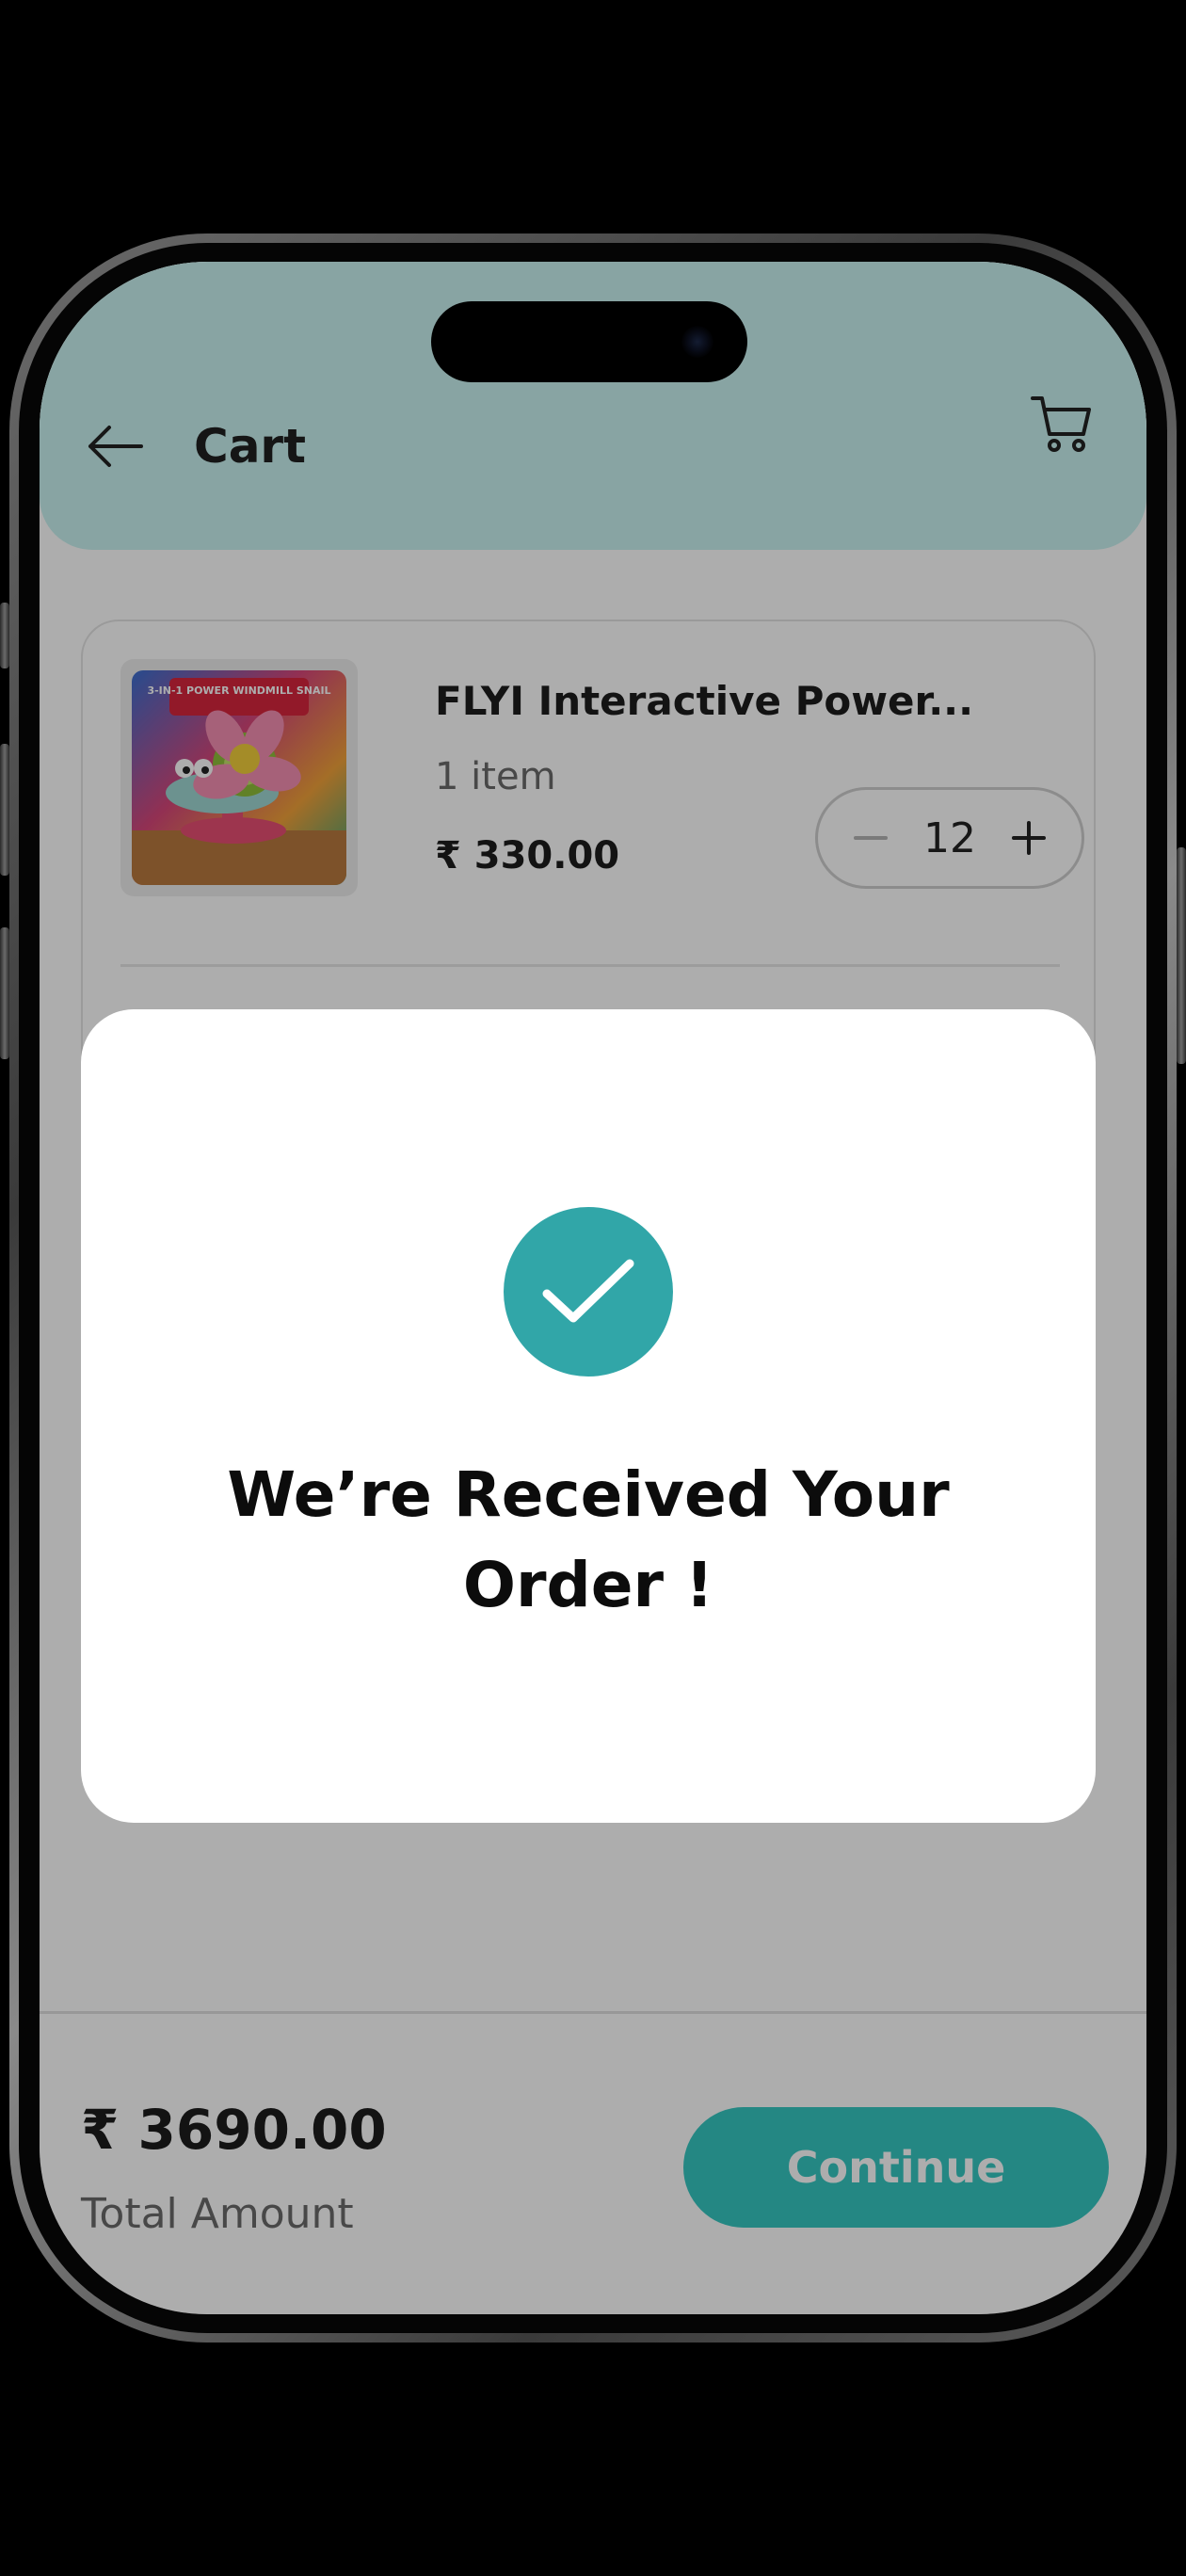 This screenshot has height=2576, width=1186. I want to click on check-icon, so click(588, 1291).